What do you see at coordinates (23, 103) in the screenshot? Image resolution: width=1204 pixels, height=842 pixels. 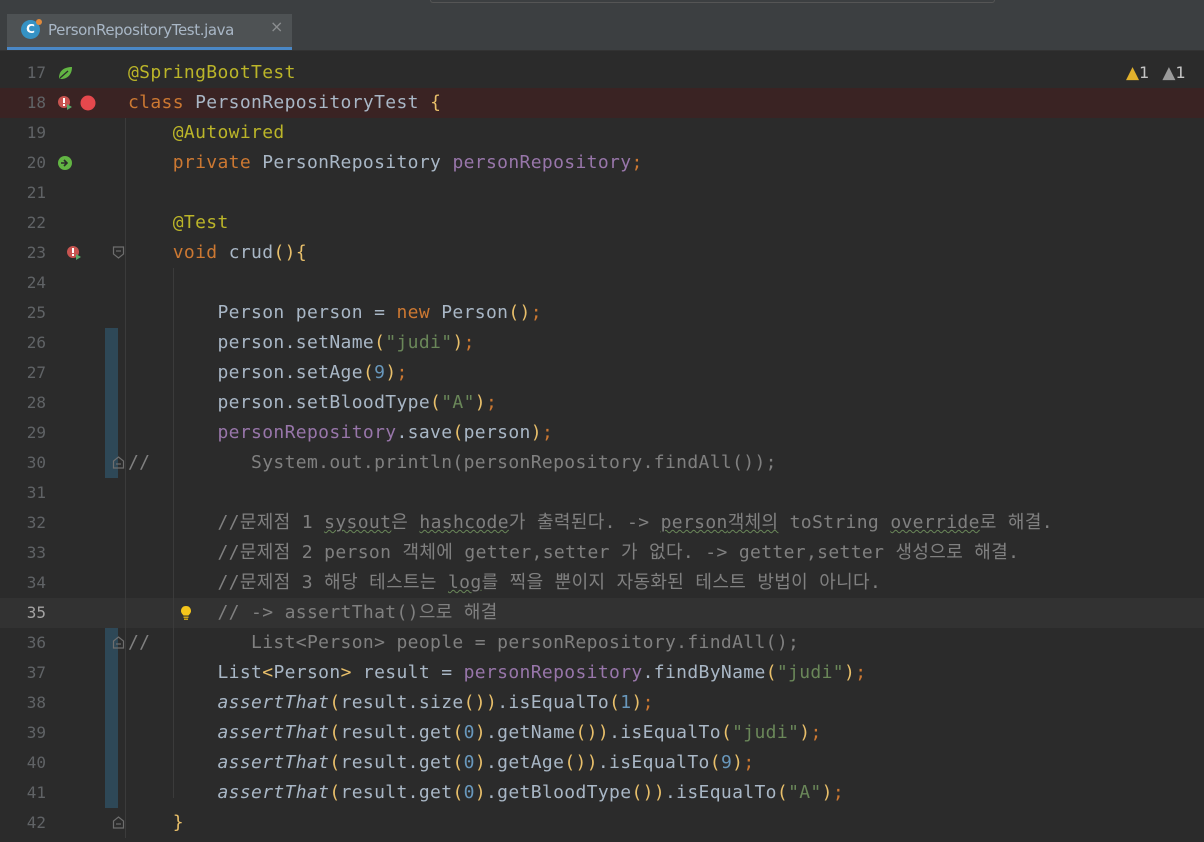 I see `line-number: 18` at bounding box center [23, 103].